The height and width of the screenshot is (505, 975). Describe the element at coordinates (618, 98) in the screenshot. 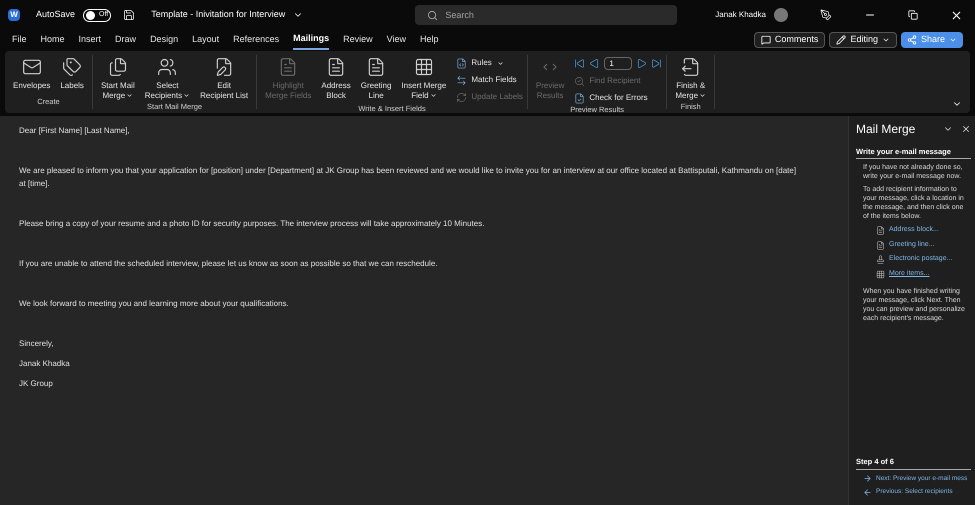

I see `ribbon-button: Check for Errors` at that location.